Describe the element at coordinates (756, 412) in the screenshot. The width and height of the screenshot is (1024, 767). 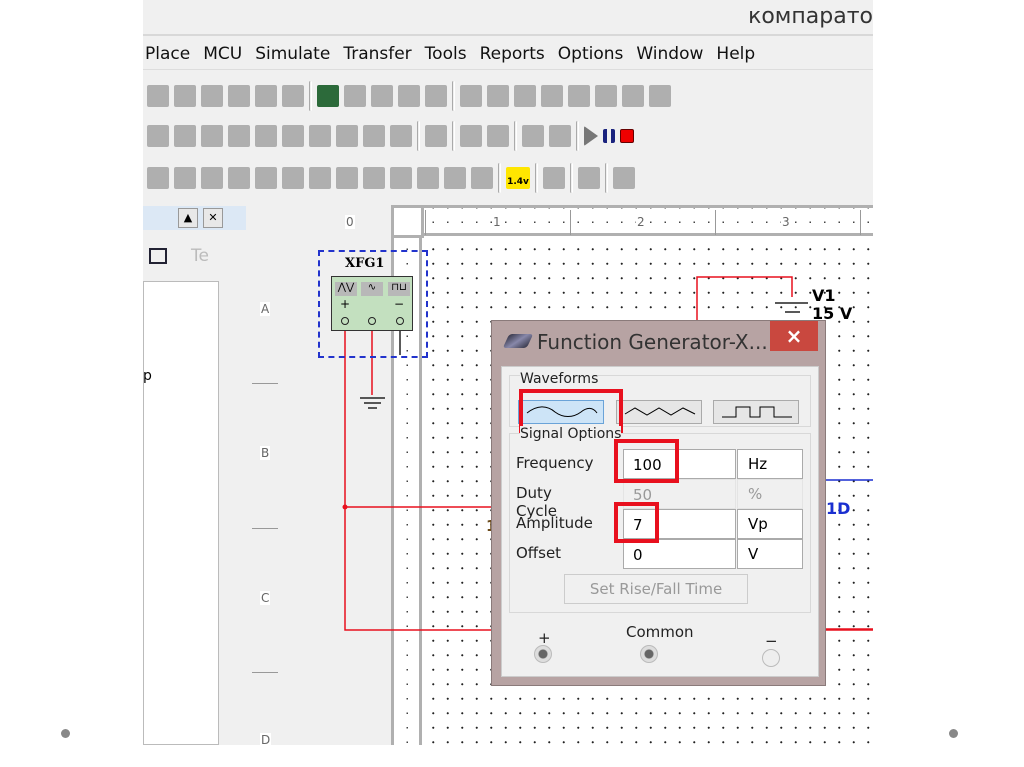
I see `square-wave-button` at that location.